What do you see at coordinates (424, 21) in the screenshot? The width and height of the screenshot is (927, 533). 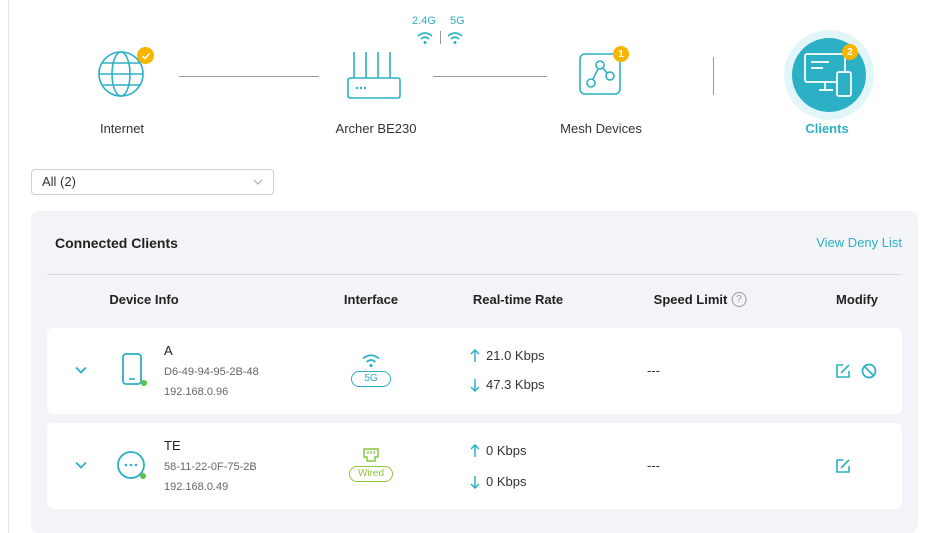 I see `band-24-label: 2.4G` at bounding box center [424, 21].